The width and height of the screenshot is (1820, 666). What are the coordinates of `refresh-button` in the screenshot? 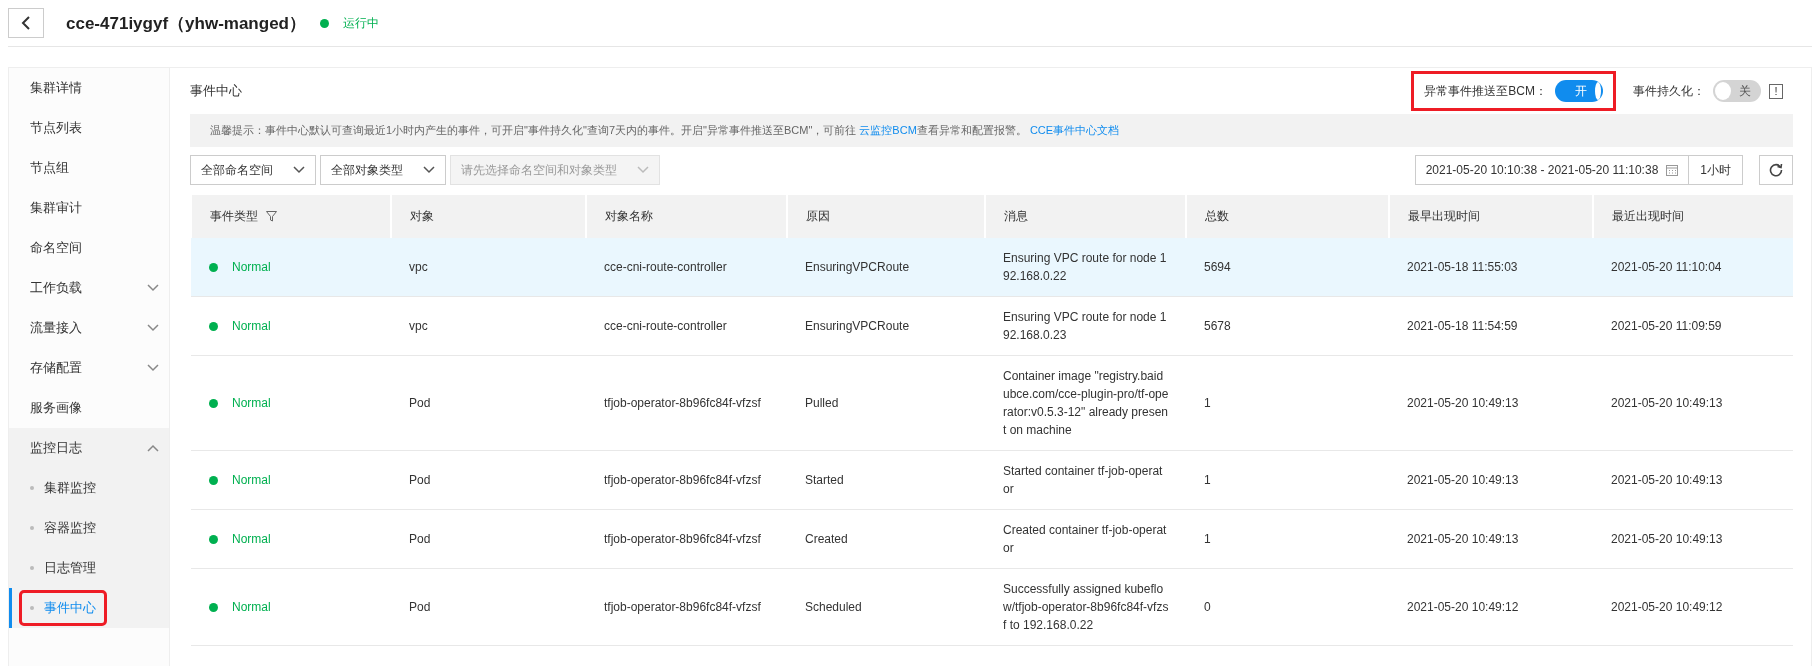 It's located at (1776, 170).